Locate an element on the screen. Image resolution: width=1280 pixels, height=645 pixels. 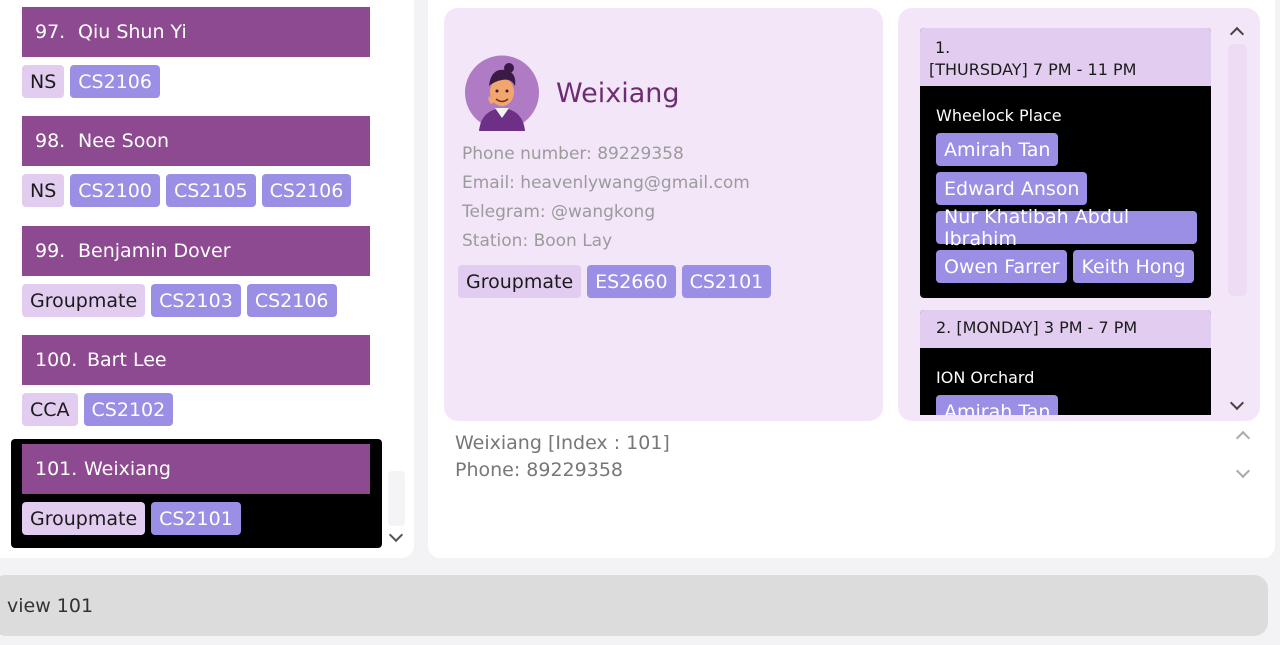
category-tag: CCA is located at coordinates (50, 409).